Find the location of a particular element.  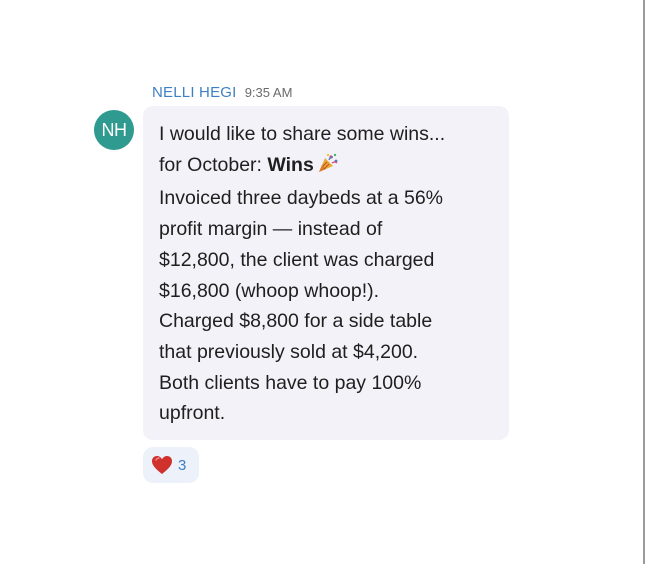

message-line: $12,800, the client was charged is located at coordinates (297, 259).